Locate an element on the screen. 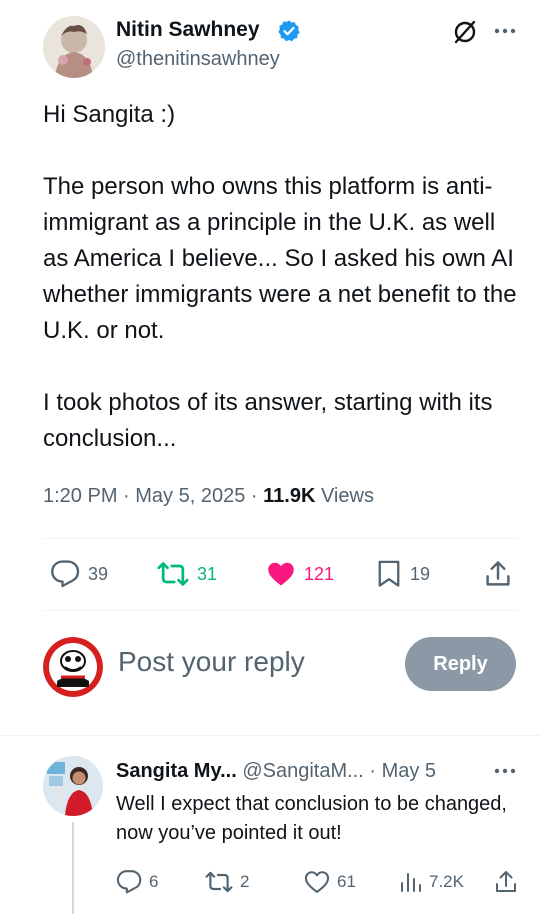 The width and height of the screenshot is (560, 923). reply-views-count: 7.2K is located at coordinates (446, 881).